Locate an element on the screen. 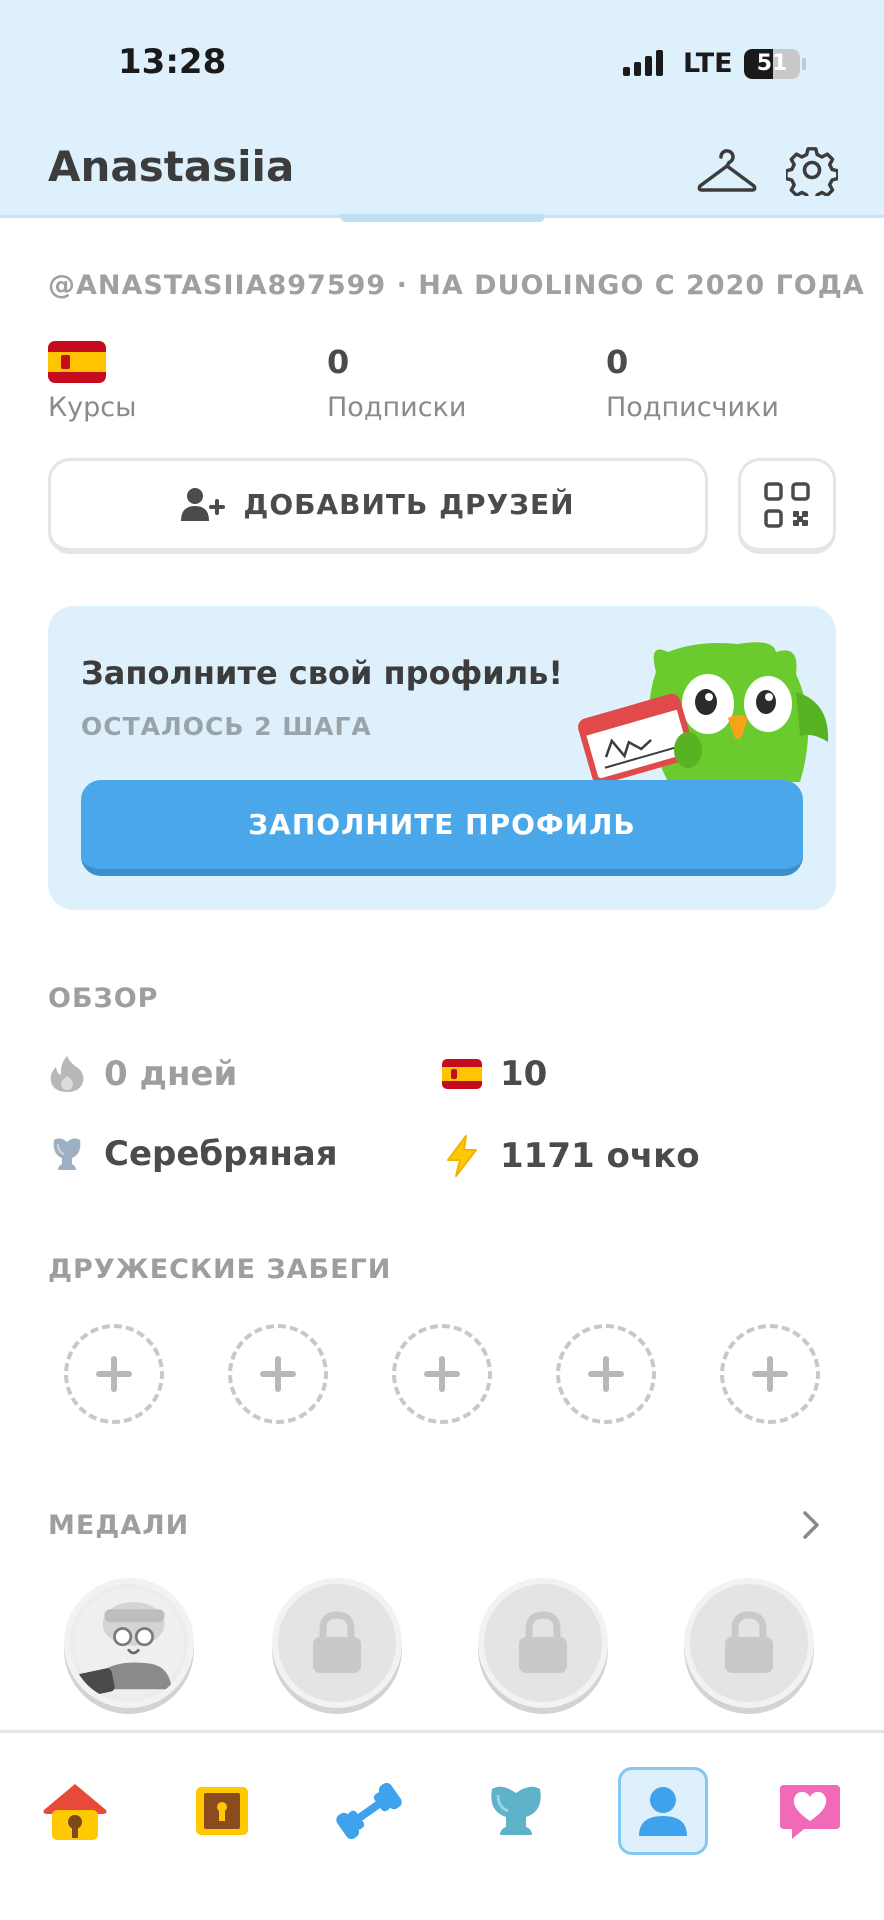 The width and height of the screenshot is (884, 1920). chest-icon is located at coordinates (222, 1811).